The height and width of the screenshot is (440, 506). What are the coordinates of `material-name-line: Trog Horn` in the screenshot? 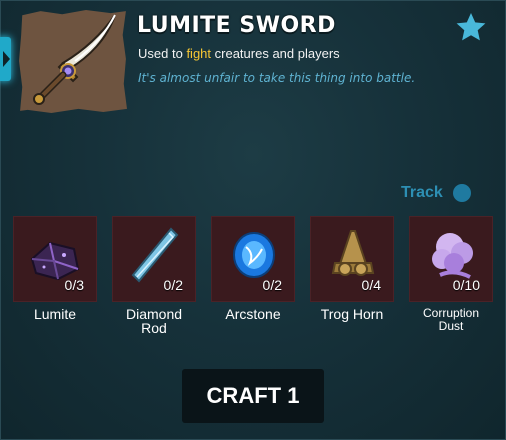 It's located at (352, 314).